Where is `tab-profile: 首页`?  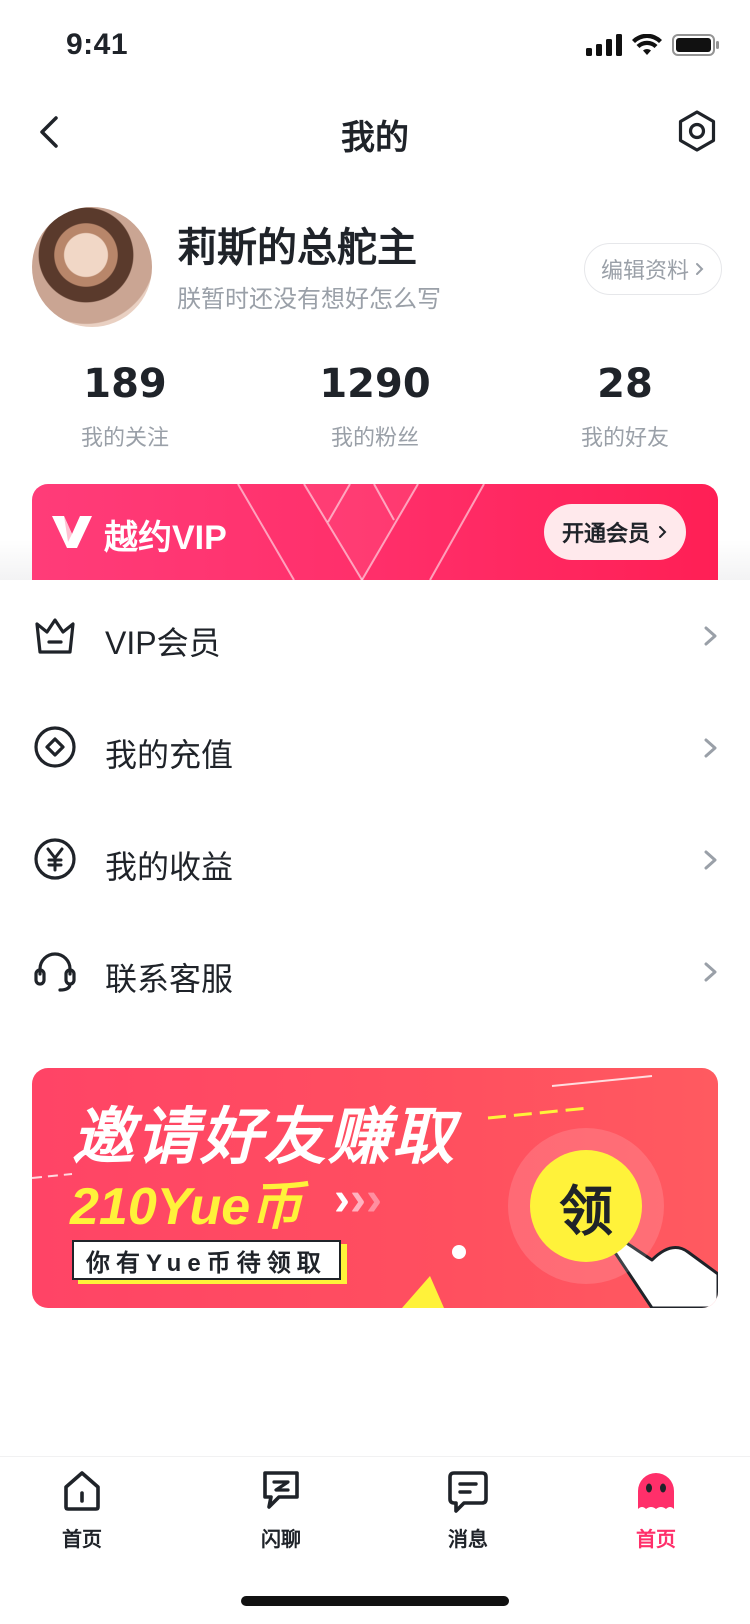
tab-profile: 首页 is located at coordinates (656, 1509).